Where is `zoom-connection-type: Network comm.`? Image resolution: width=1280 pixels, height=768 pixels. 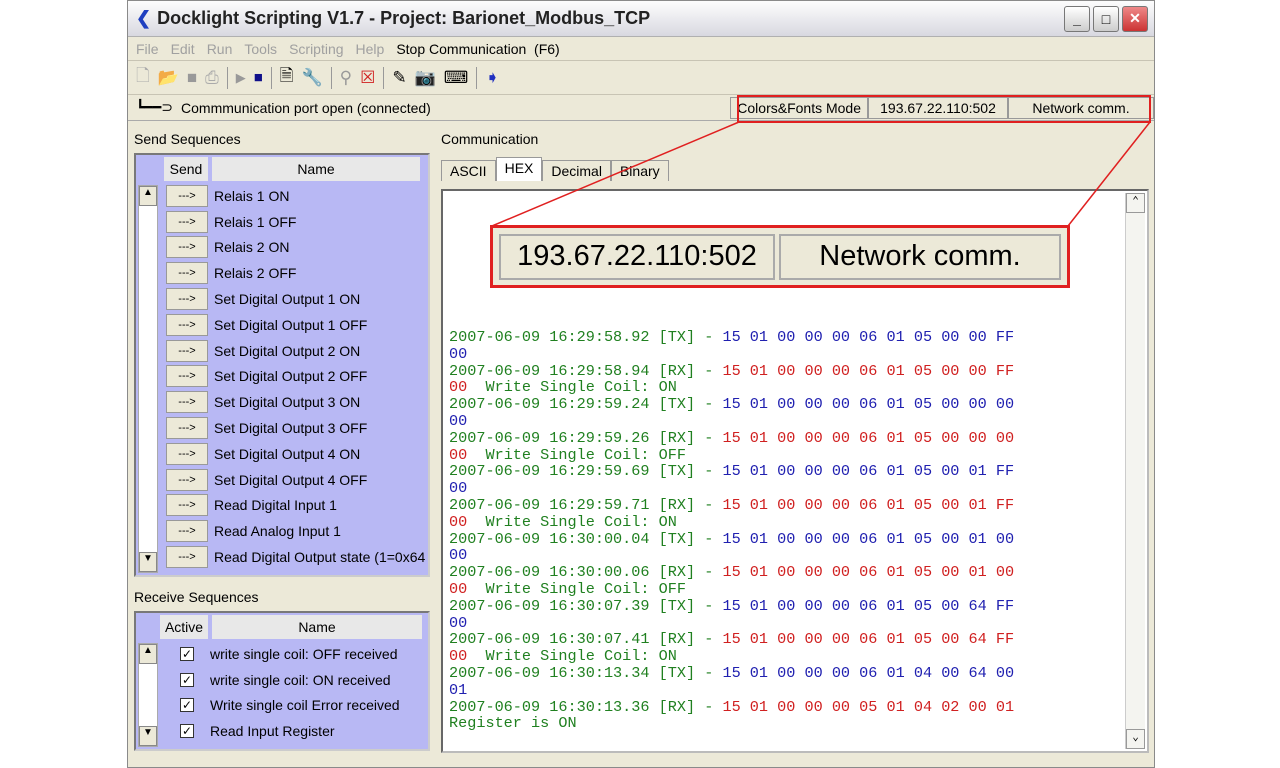
zoom-connection-type: Network comm. is located at coordinates (920, 256).